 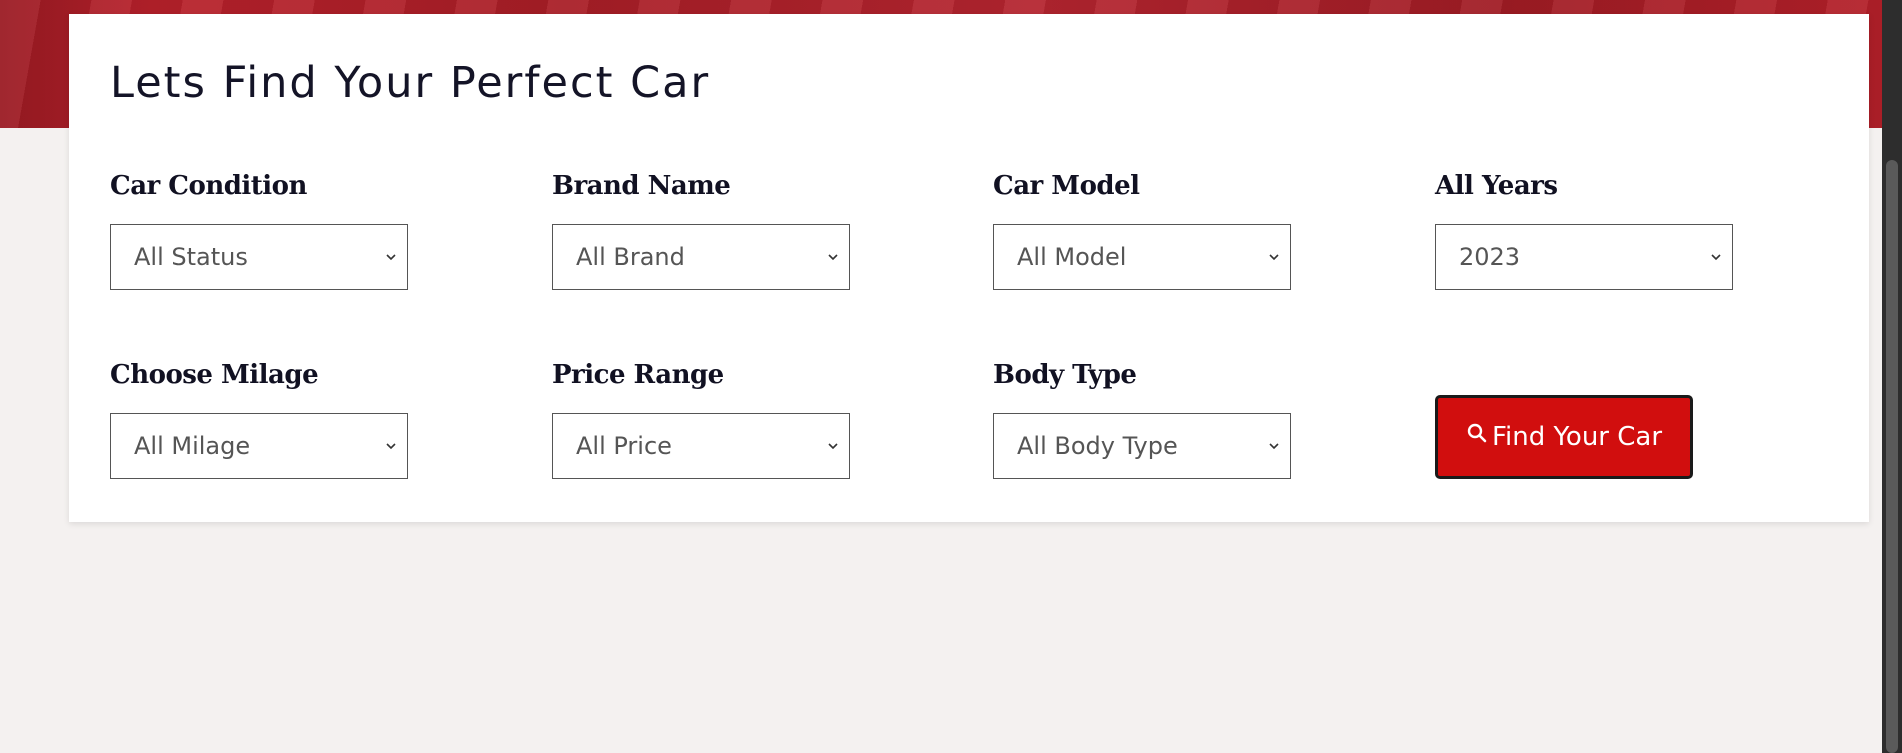 What do you see at coordinates (1065, 375) in the screenshot?
I see `body-type-label: Body Type` at bounding box center [1065, 375].